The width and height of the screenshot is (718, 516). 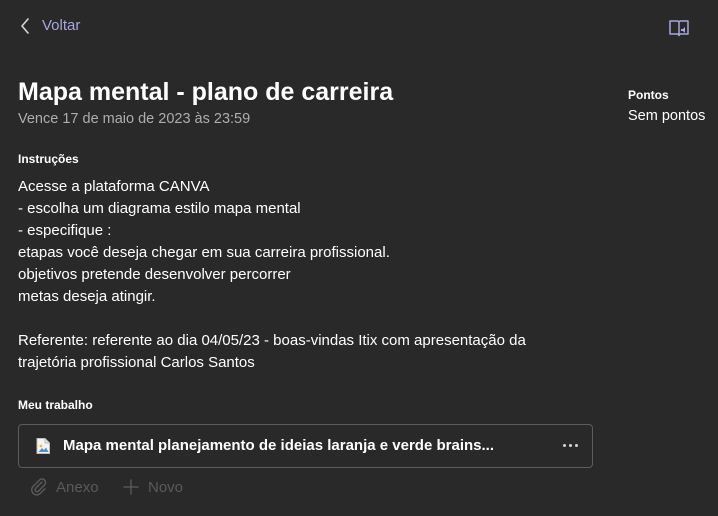 I want to click on instruction-line: - escolha um diagrama estilo mapa mental, so click(x=159, y=208).